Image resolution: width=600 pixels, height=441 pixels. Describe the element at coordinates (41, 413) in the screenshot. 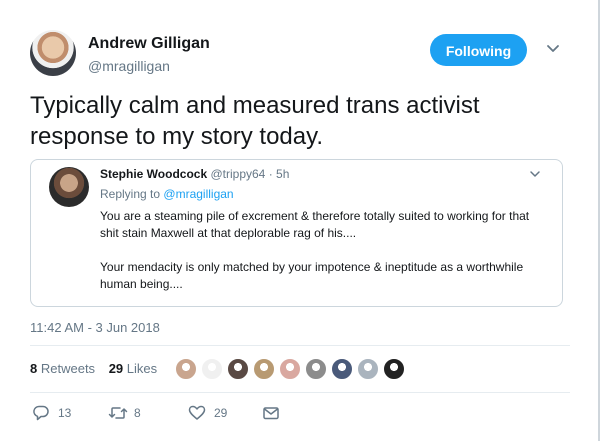

I see `speech-bubble-icon` at that location.